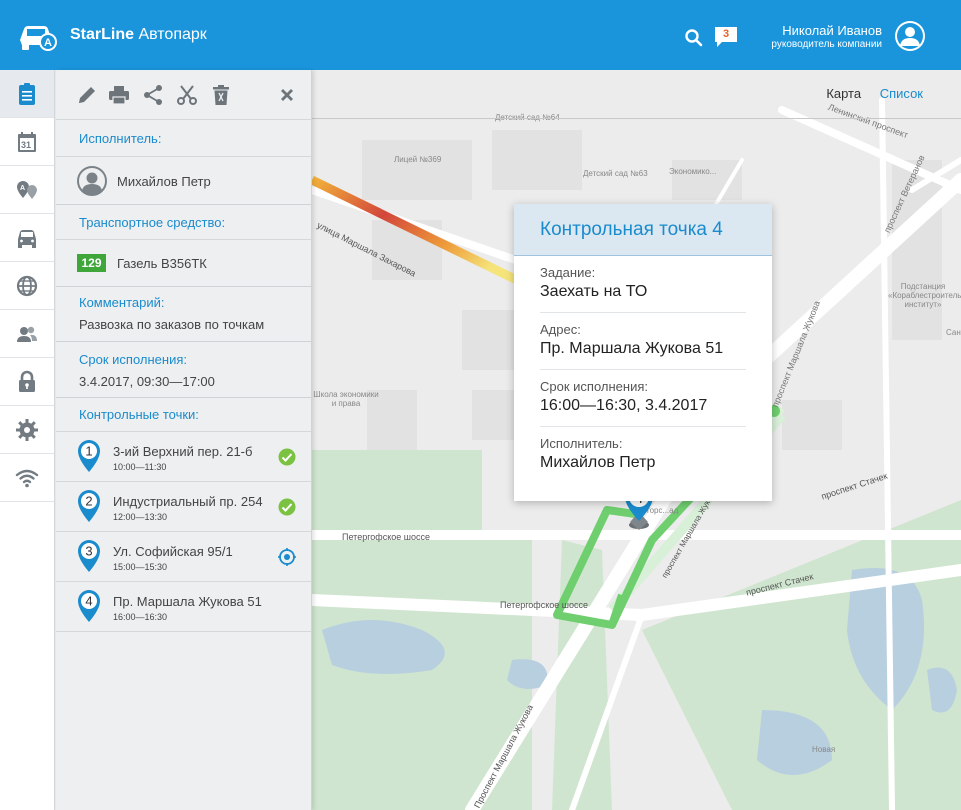  Describe the element at coordinates (287, 95) in the screenshot. I see `close-icon` at that location.